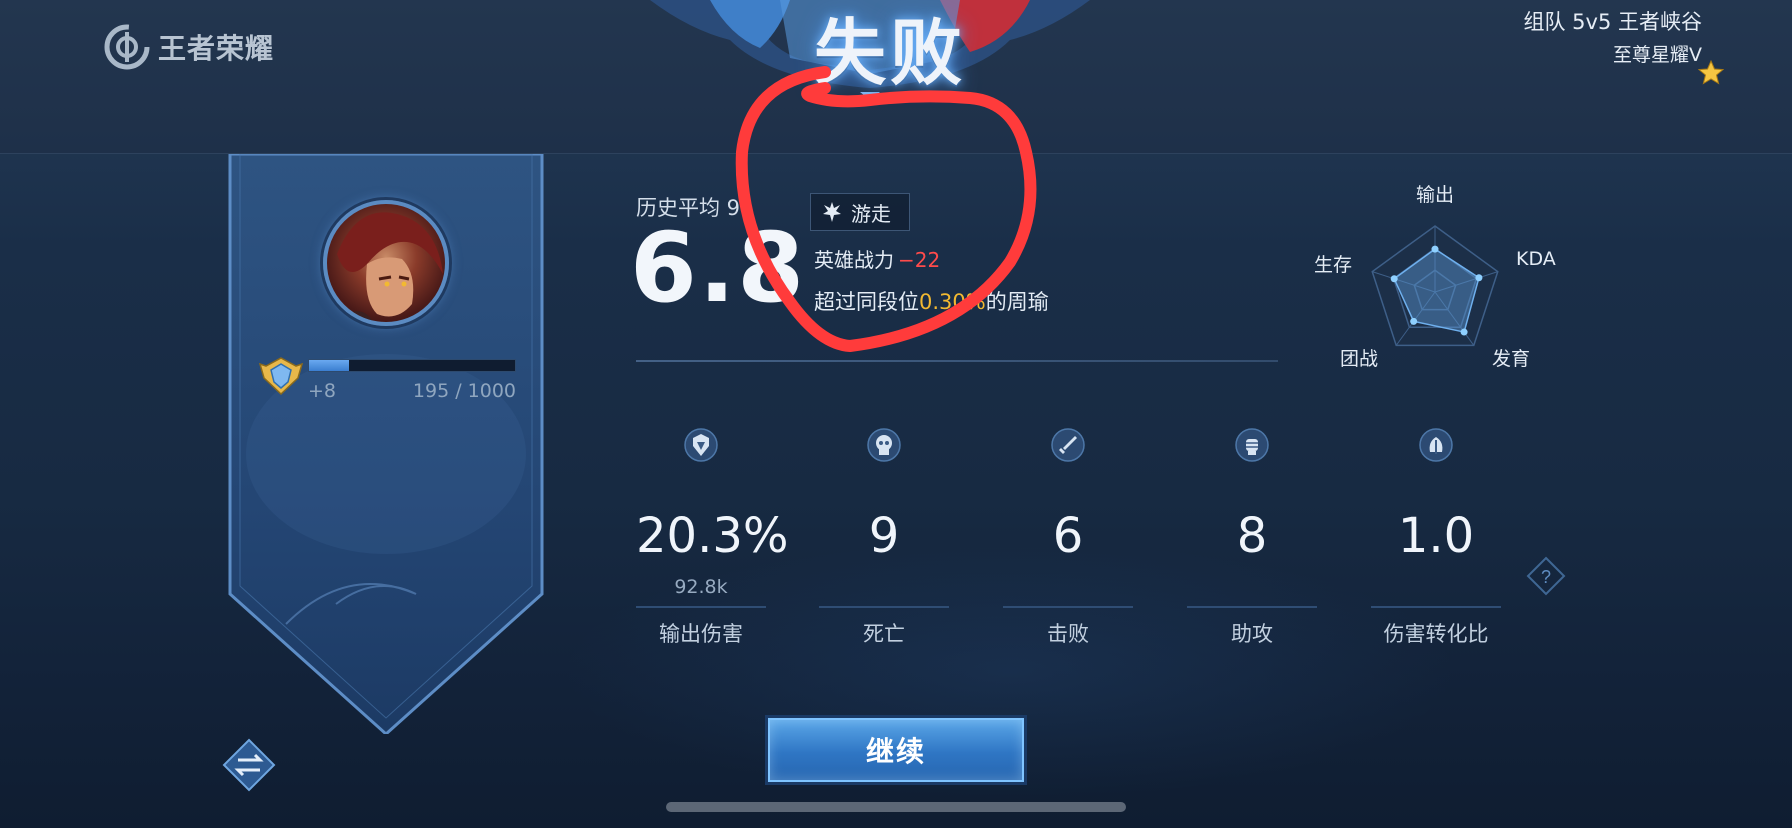  Describe the element at coordinates (1657, 55) in the screenshot. I see `match-rank: 至尊星耀V` at that location.